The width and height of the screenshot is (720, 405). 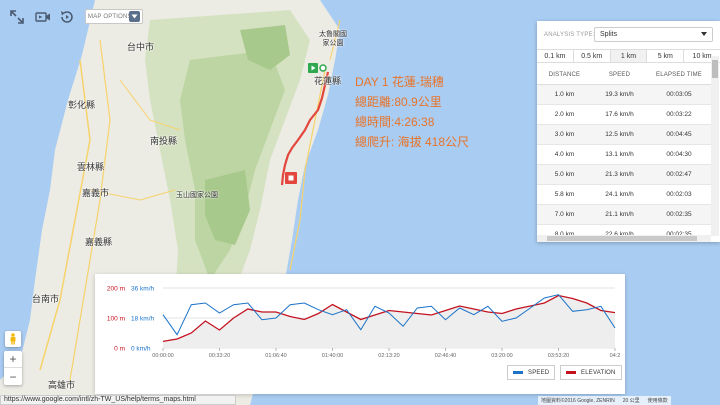 I want to click on table-row: 2.0 km 17.6 km/h 00:03:22, so click(x=624, y=115).